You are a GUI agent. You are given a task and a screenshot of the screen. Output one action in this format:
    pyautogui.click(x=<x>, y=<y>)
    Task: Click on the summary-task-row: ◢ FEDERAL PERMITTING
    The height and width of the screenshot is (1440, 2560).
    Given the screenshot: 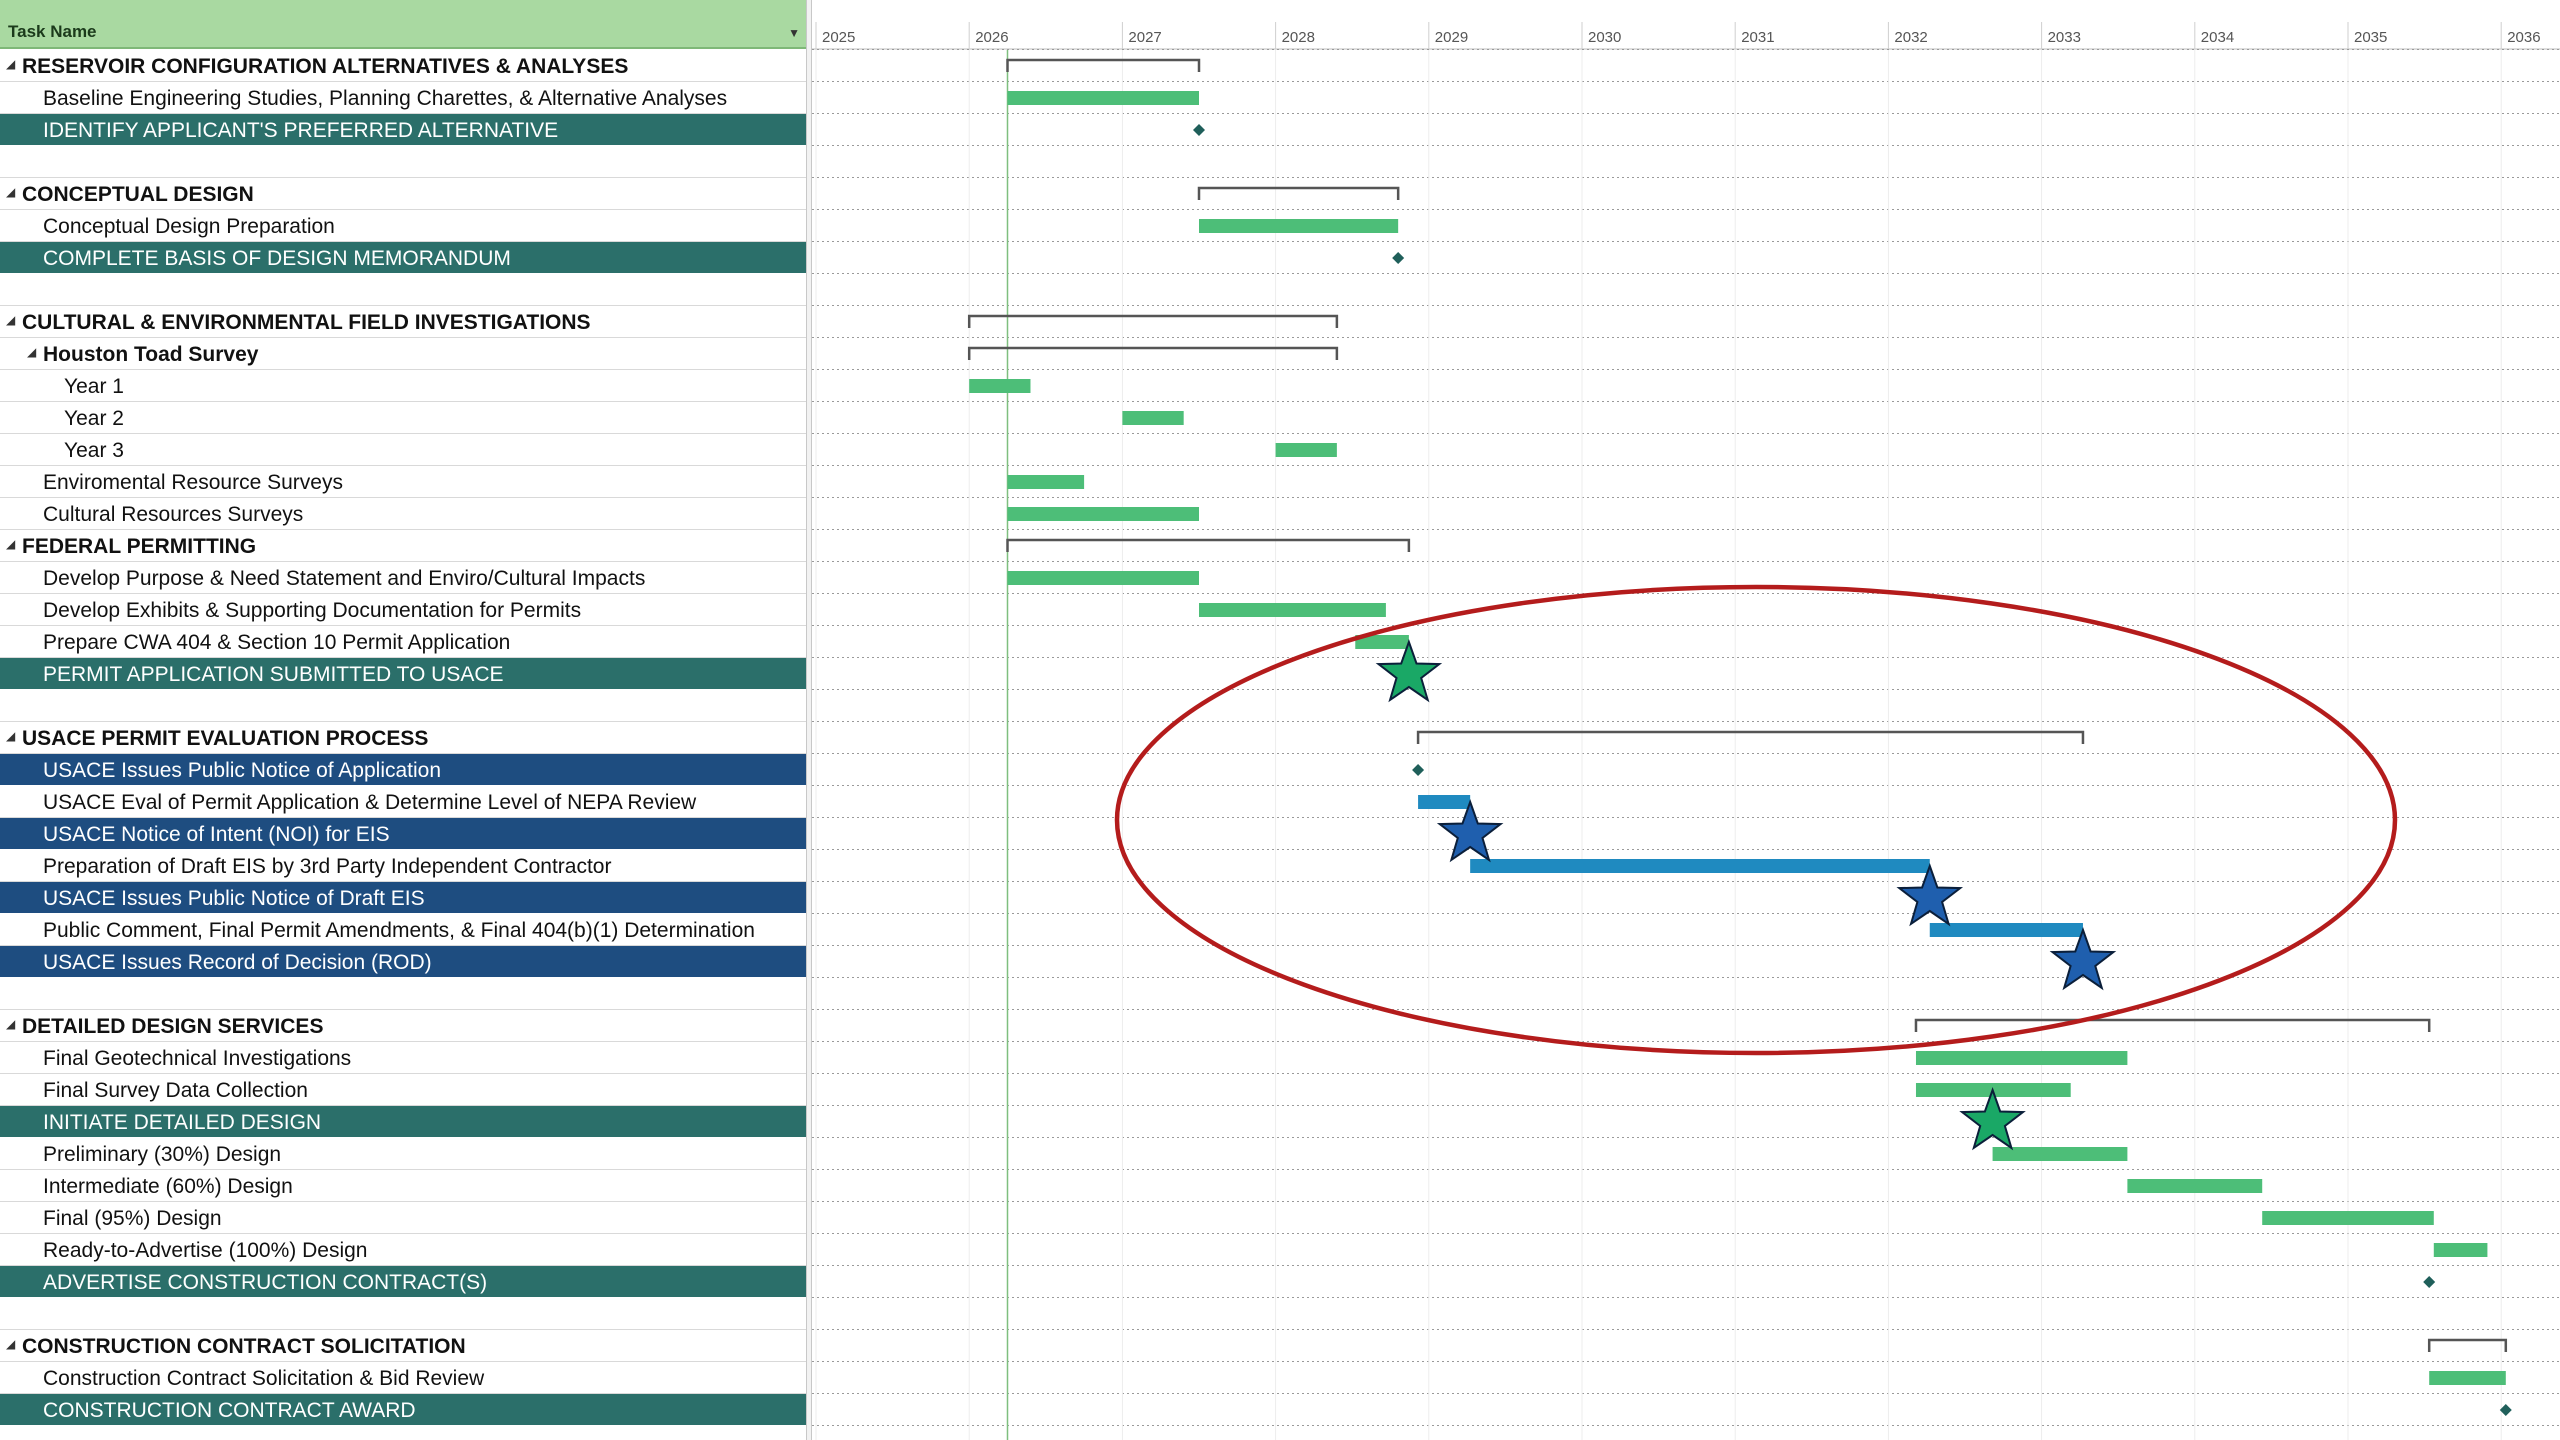 What is the action you would take?
    pyautogui.click(x=403, y=546)
    